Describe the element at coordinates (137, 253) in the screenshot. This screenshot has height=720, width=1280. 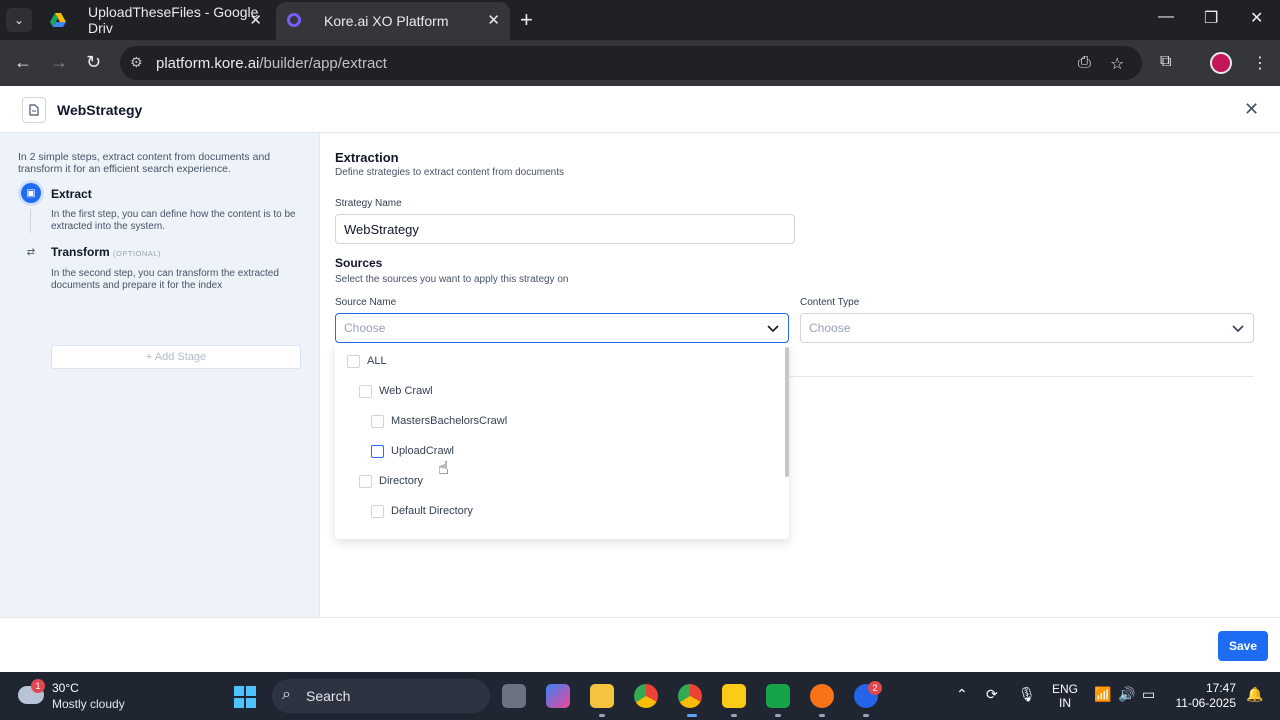
I see `optional-badge: (OPTIONAL)` at that location.